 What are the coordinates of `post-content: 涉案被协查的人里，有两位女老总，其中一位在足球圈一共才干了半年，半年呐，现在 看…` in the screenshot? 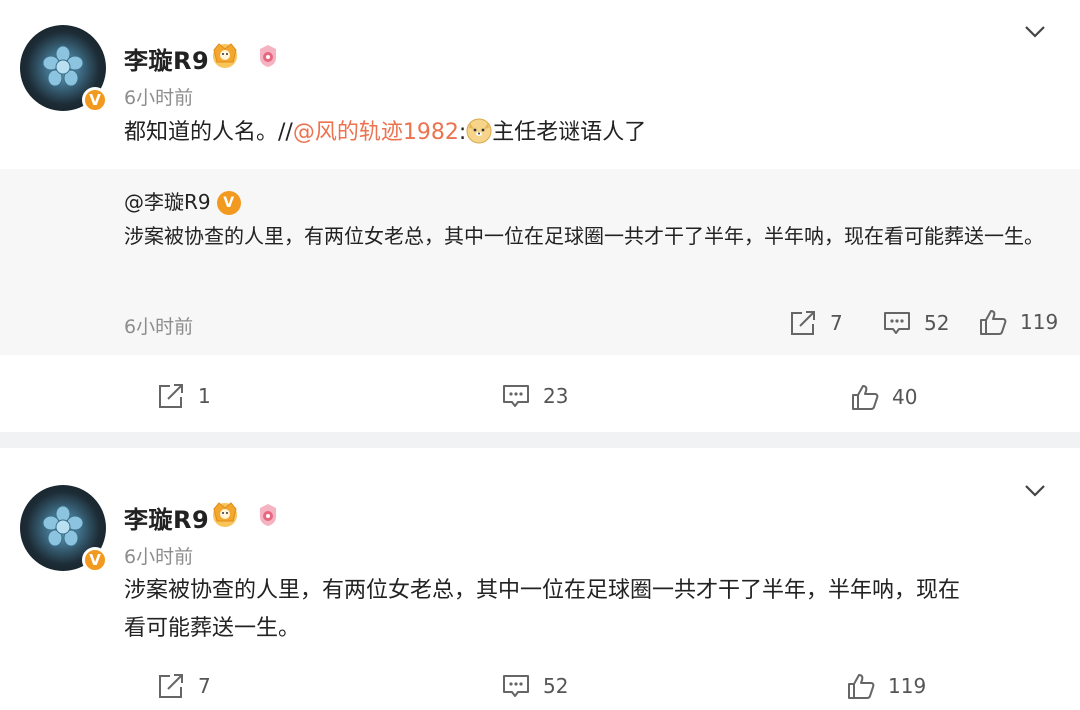 It's located at (589, 610).